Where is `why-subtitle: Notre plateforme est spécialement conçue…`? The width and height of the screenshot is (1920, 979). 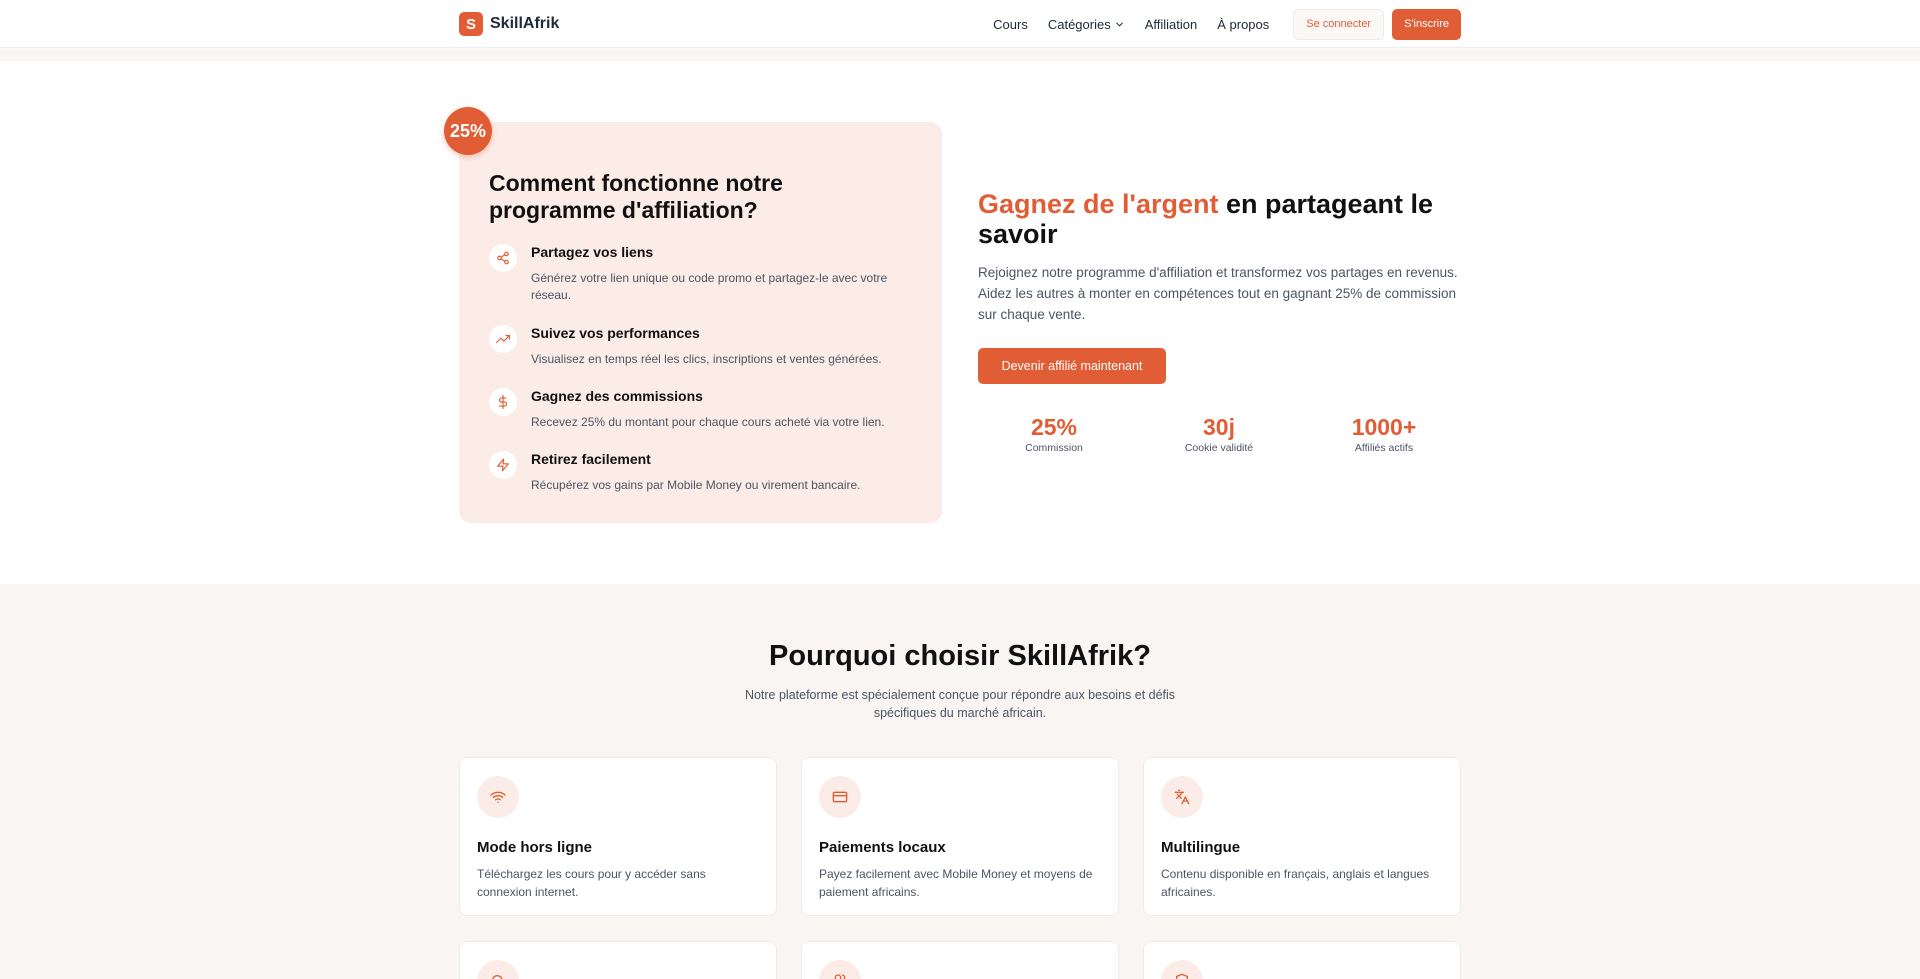 why-subtitle: Notre plateforme est spécialement conçue… is located at coordinates (960, 704).